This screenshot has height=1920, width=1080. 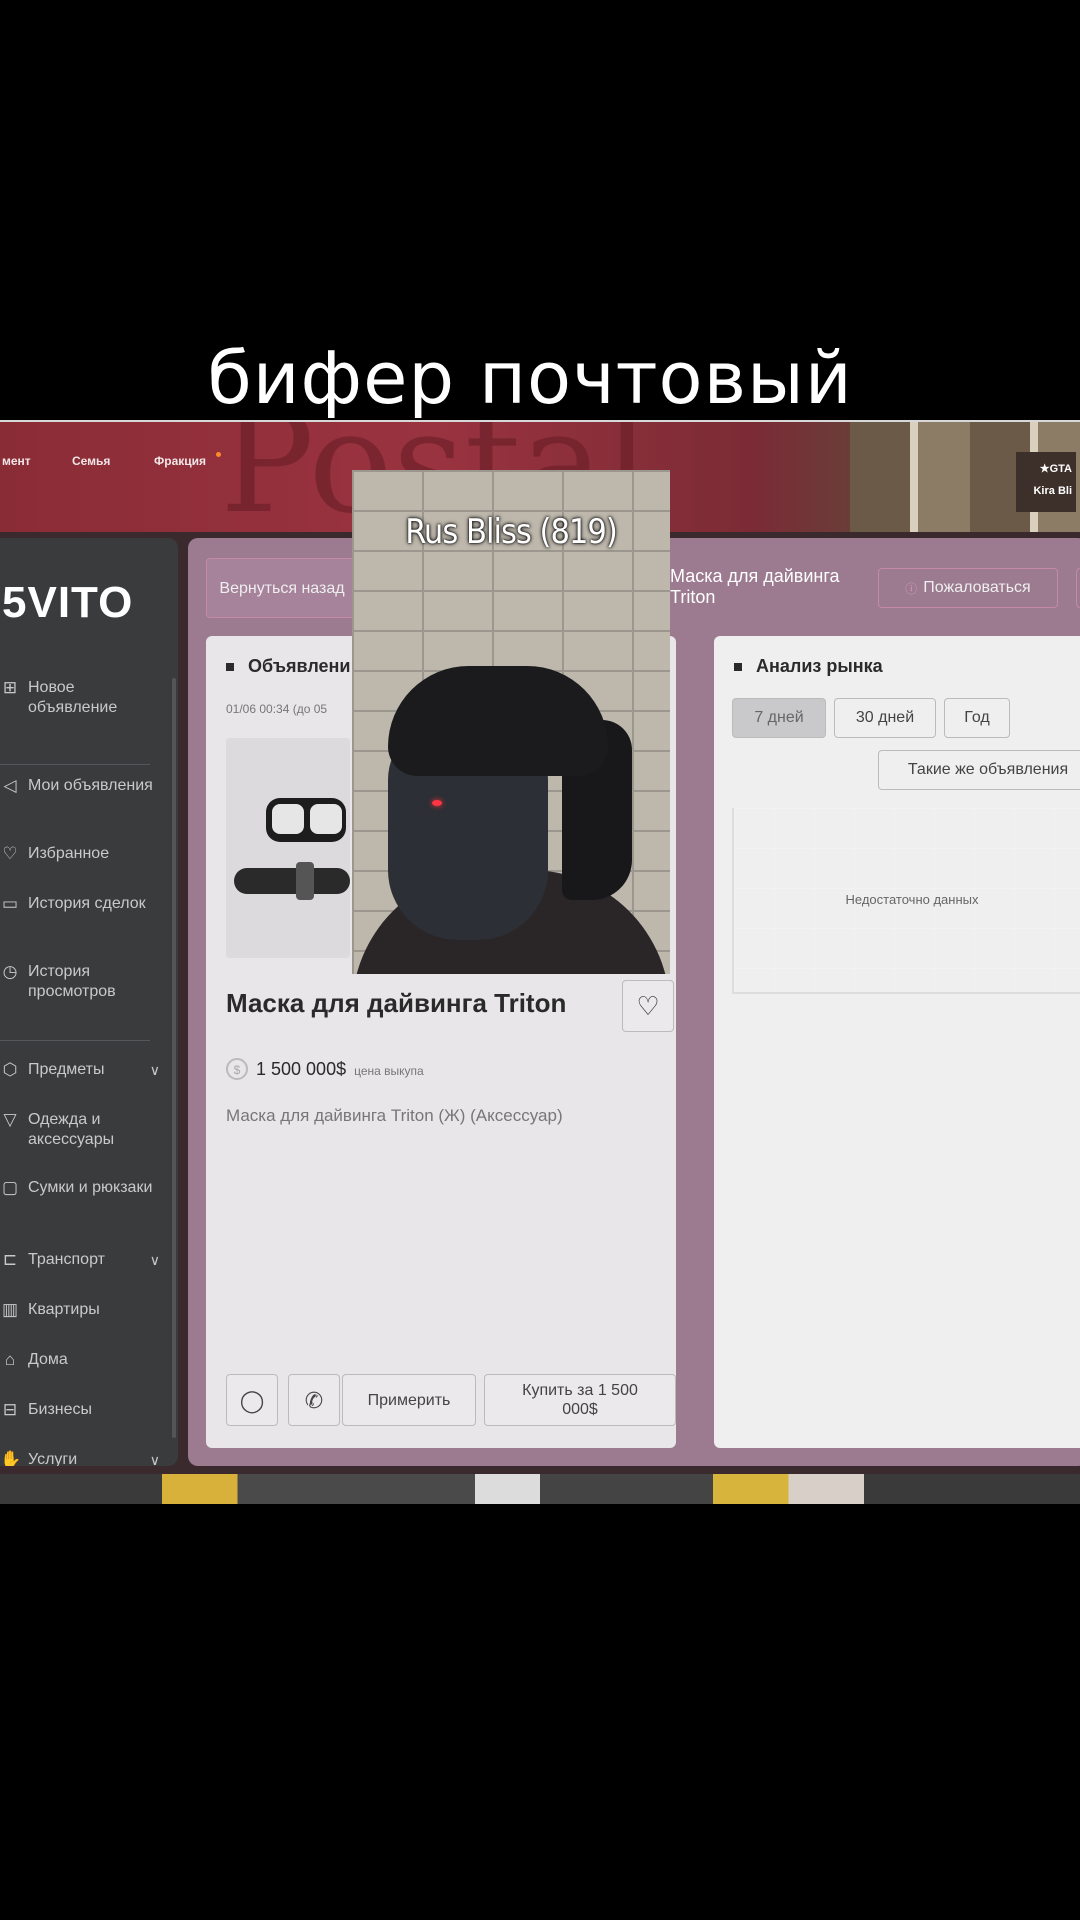 What do you see at coordinates (396, 1003) in the screenshot?
I see `product-title: Маска для дайвинга Triton` at bounding box center [396, 1003].